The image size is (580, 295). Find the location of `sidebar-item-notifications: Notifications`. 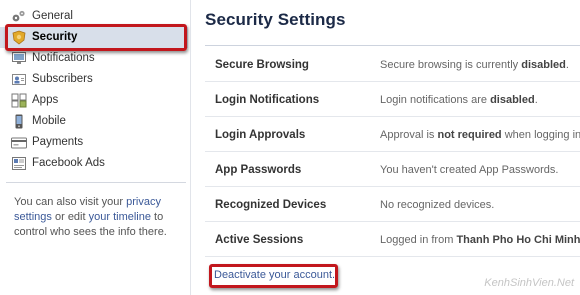

sidebar-item-notifications: Notifications is located at coordinates (94, 58).